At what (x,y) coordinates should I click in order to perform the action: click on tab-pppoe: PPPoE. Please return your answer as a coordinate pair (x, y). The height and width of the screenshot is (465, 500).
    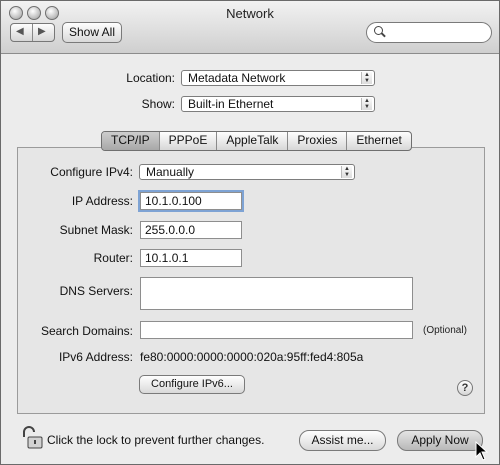
    Looking at the image, I should click on (187, 141).